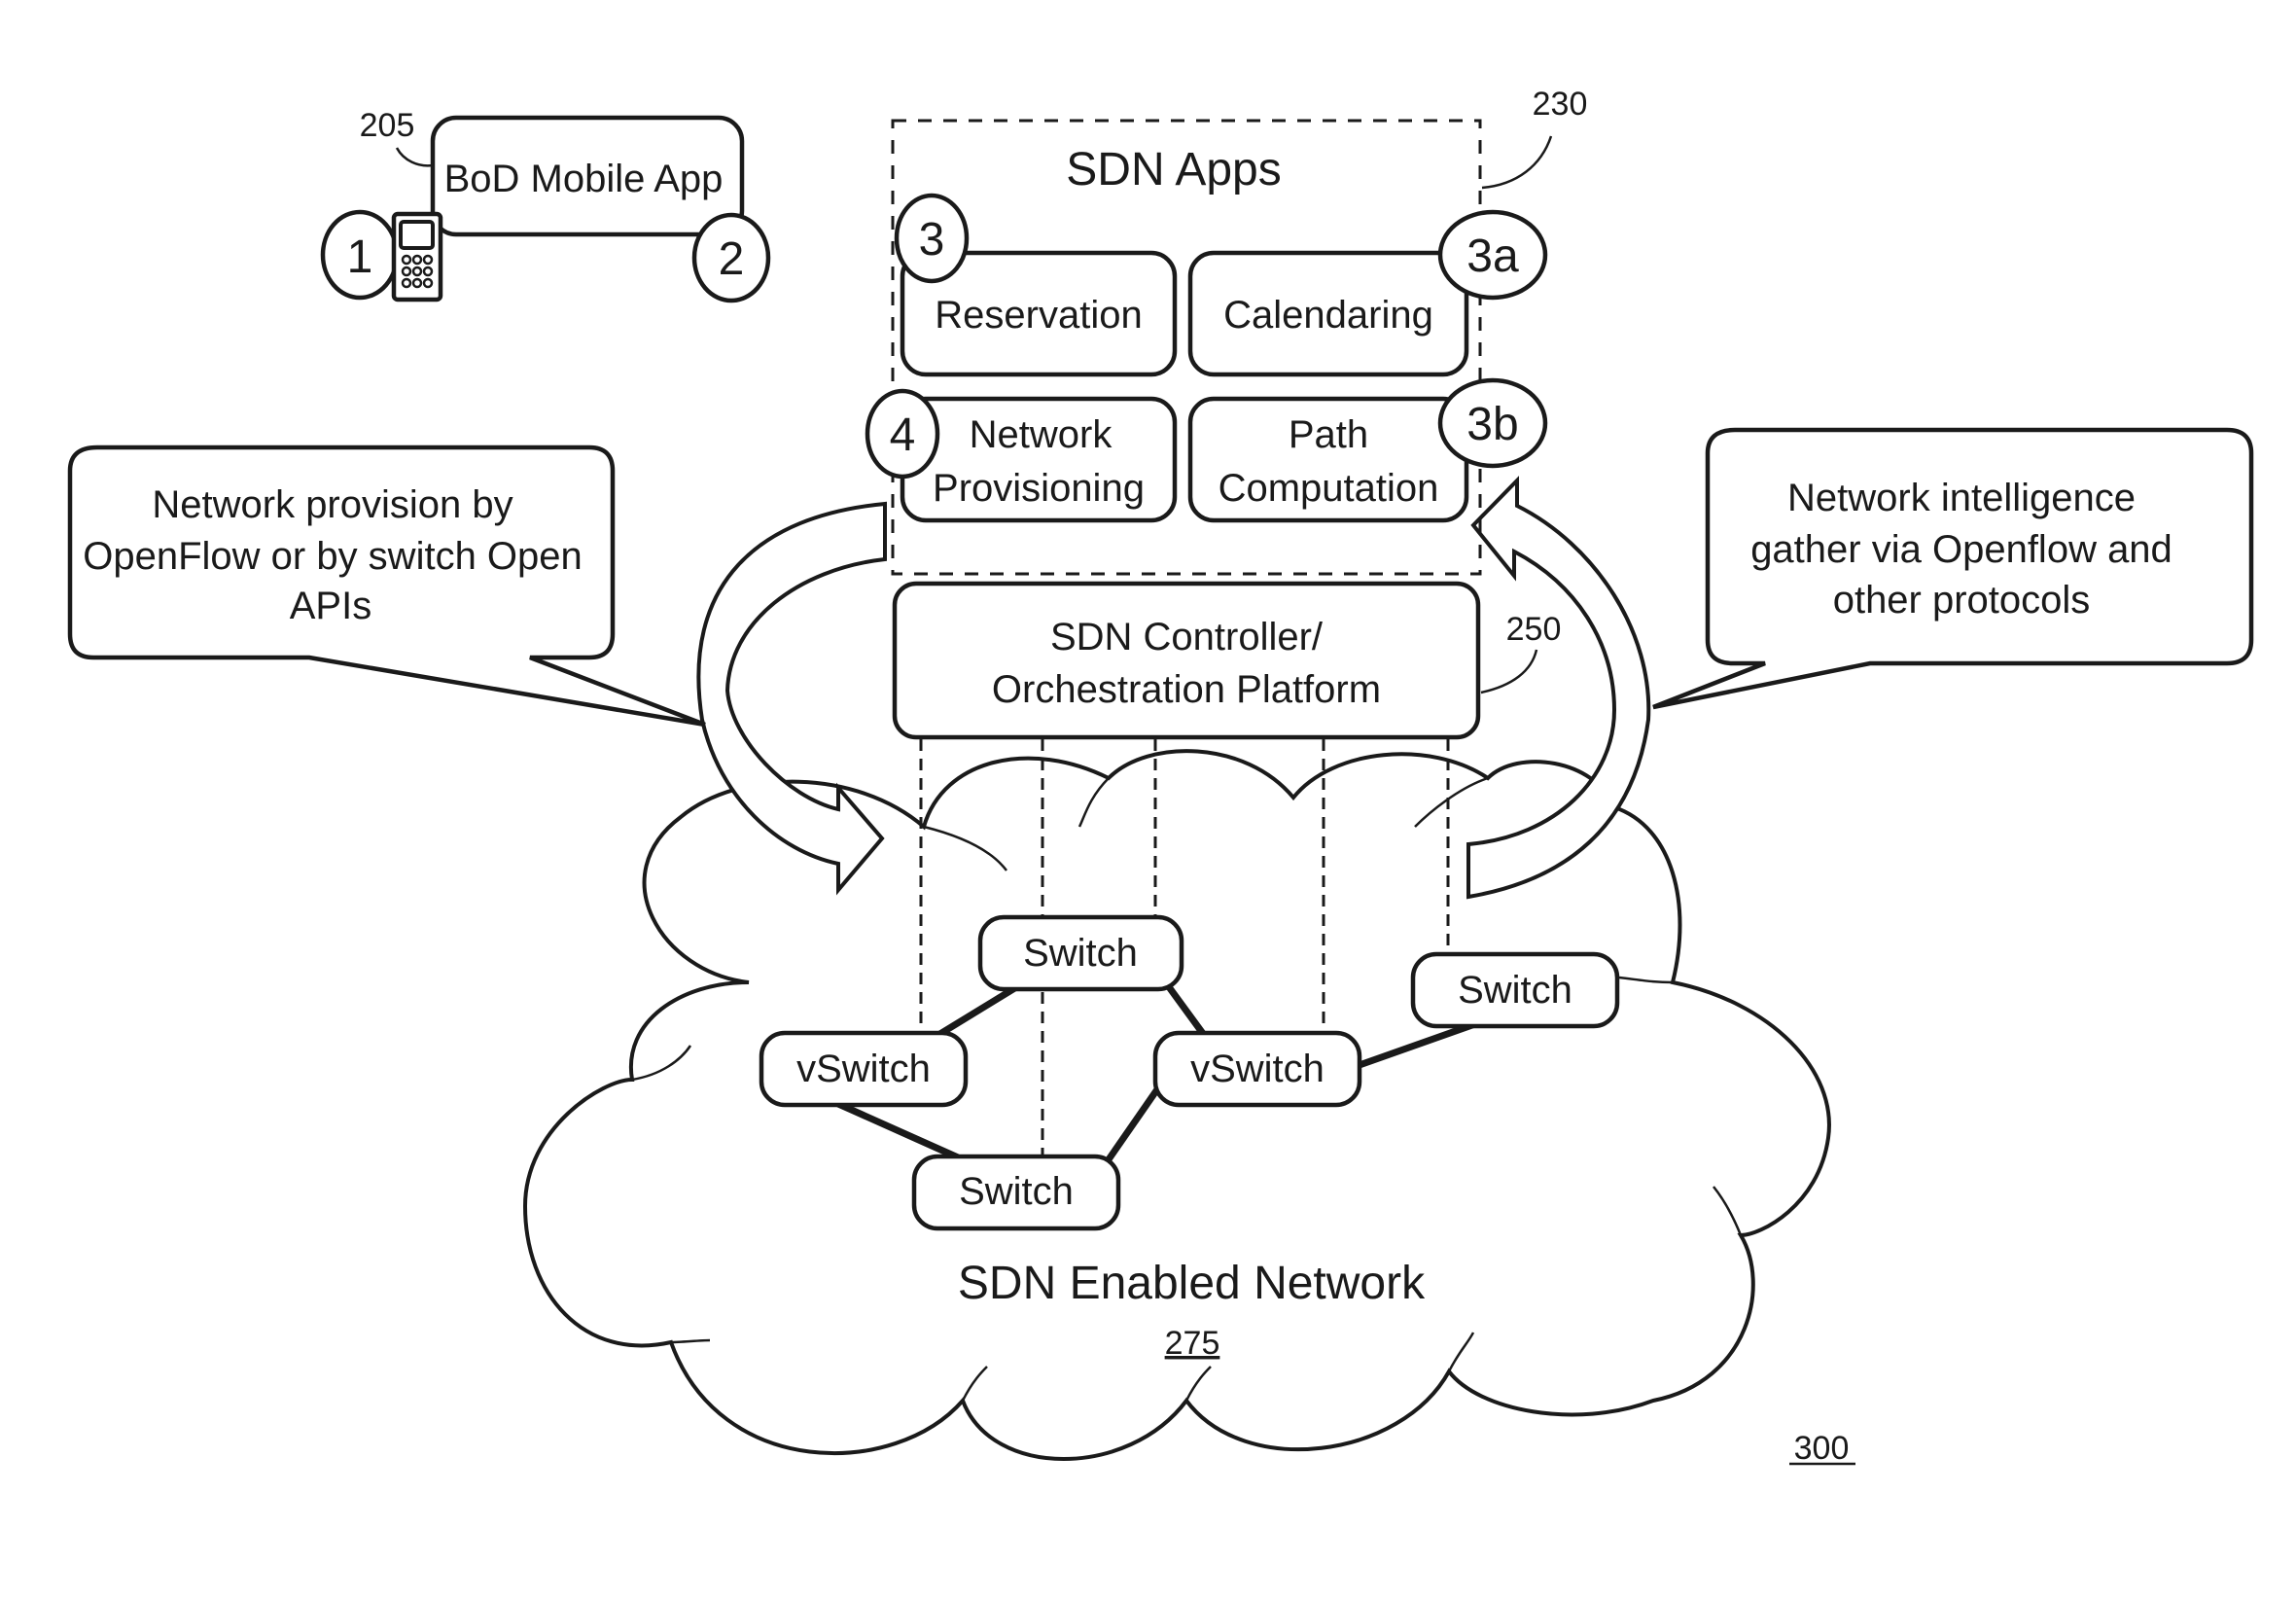 The image size is (2296, 1600). Describe the element at coordinates (1329, 434) in the screenshot. I see `app-label-line-1: Path` at that location.